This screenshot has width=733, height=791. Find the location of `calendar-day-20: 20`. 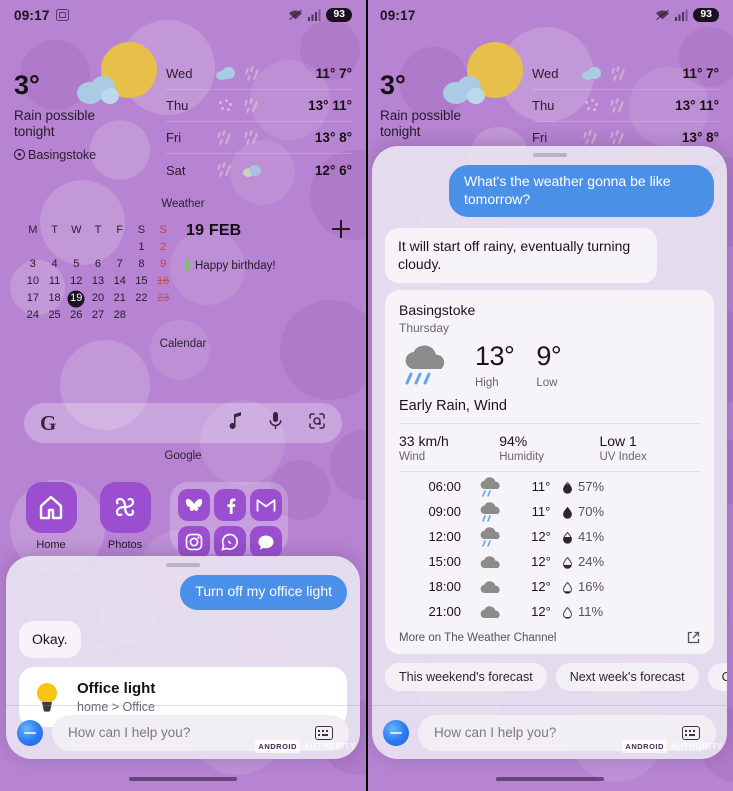

calendar-day-20: 20 is located at coordinates (98, 298).